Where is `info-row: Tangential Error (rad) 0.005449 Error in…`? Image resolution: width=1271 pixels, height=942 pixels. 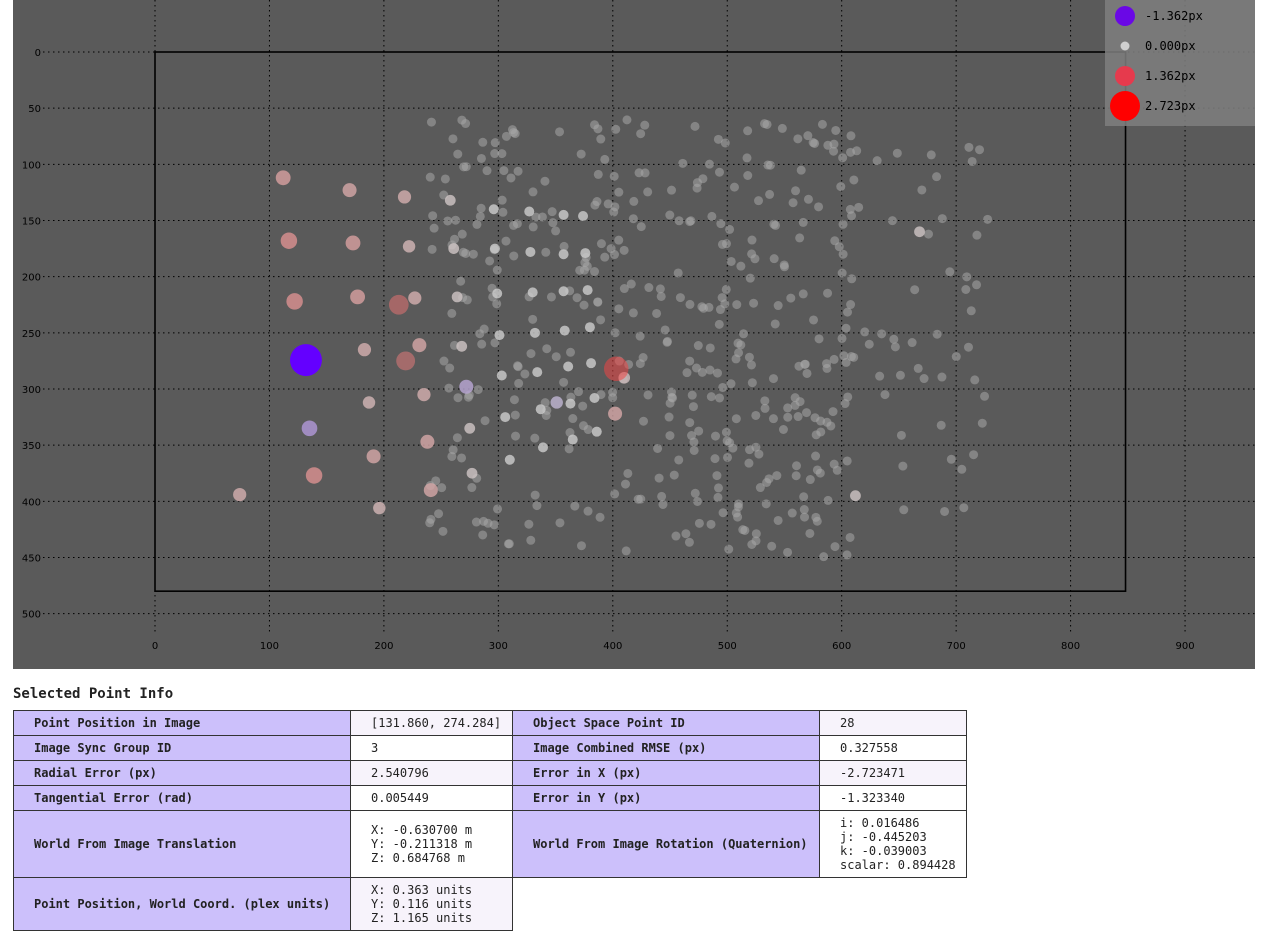
info-row: Tangential Error (rad) 0.005449 Error in… is located at coordinates (490, 798).